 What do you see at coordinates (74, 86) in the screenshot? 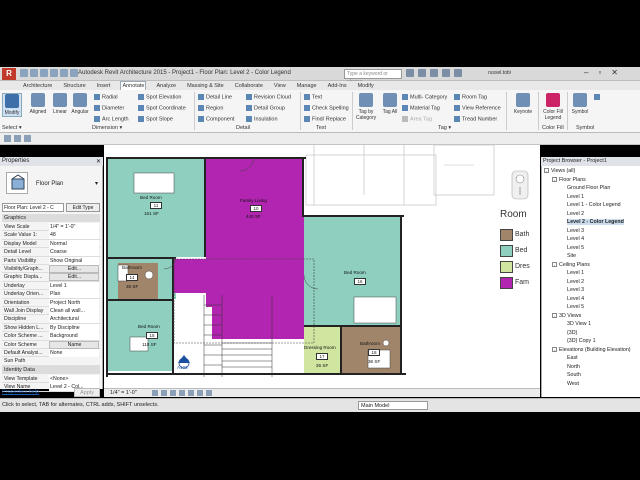
I see `tab-structure: Structure` at bounding box center [74, 86].